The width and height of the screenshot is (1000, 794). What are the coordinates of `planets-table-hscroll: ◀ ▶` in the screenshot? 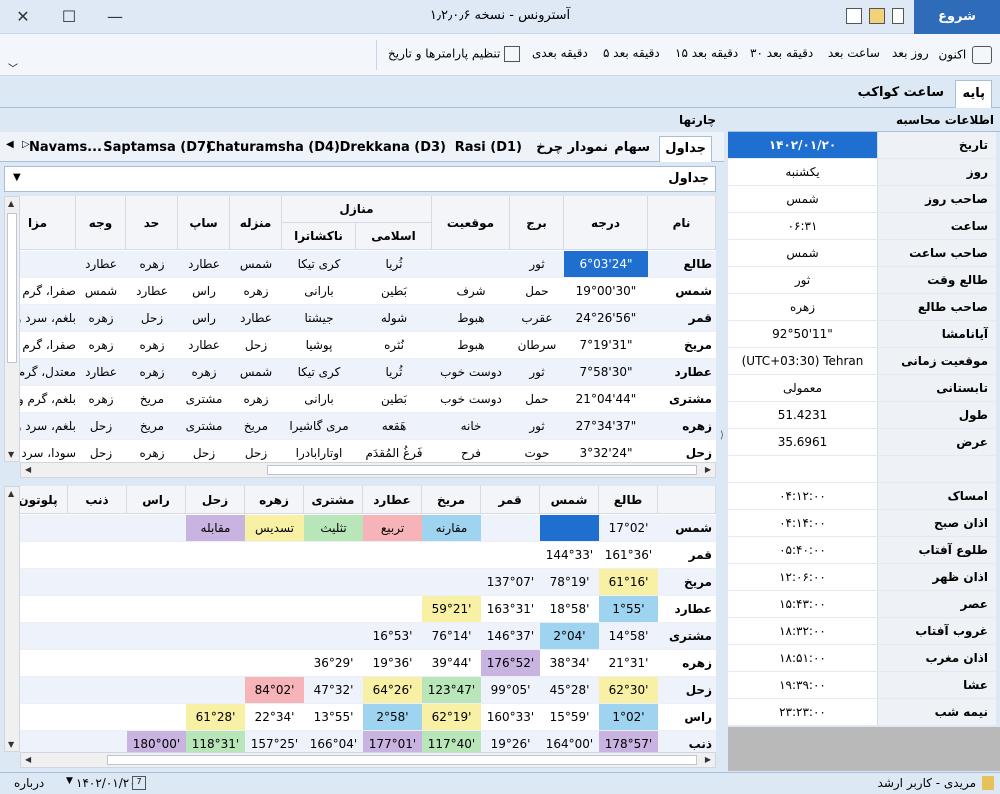 It's located at (368, 470).